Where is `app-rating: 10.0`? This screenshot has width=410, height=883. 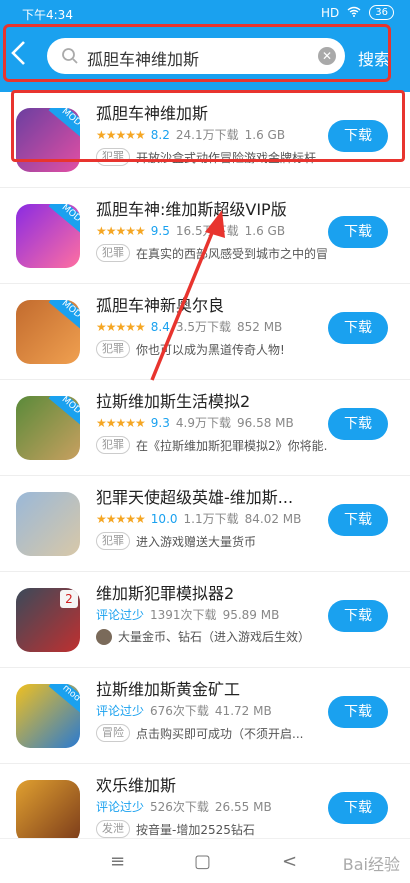 app-rating: 10.0 is located at coordinates (164, 518).